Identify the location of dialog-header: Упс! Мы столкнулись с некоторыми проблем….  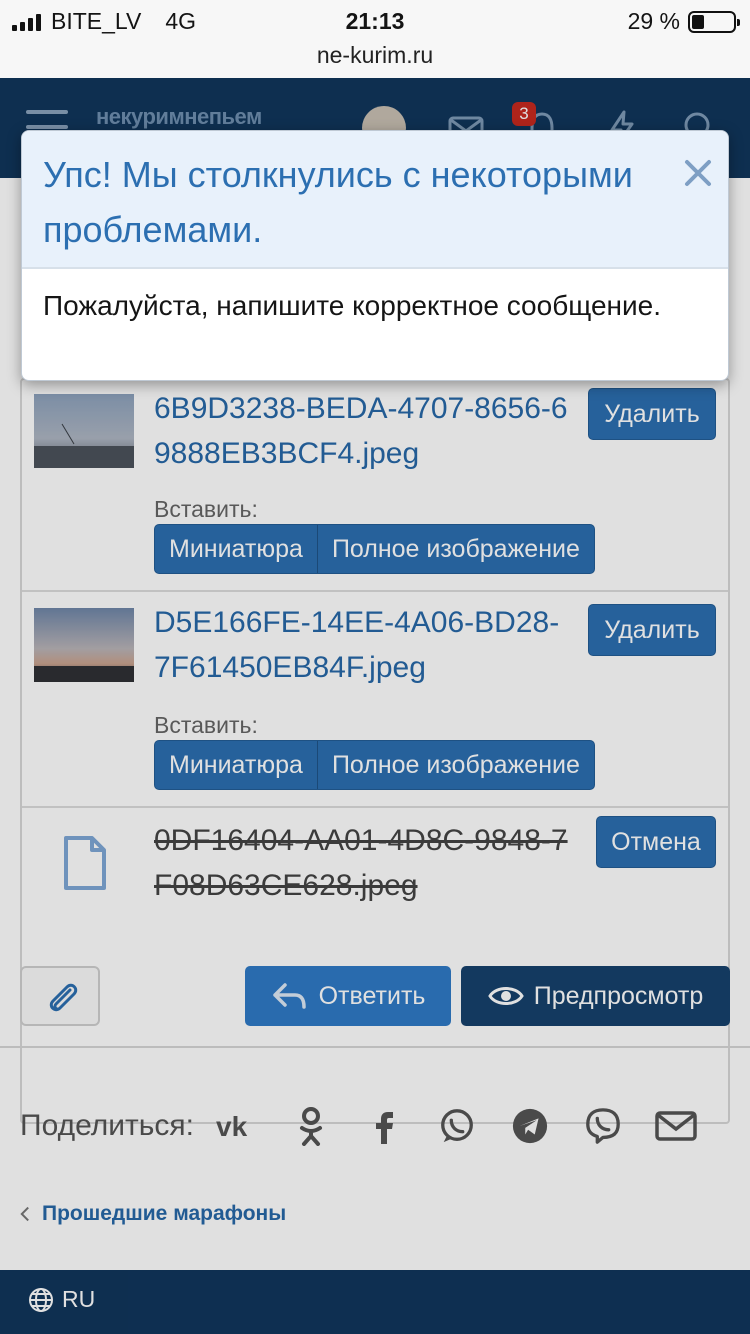
(375, 200).